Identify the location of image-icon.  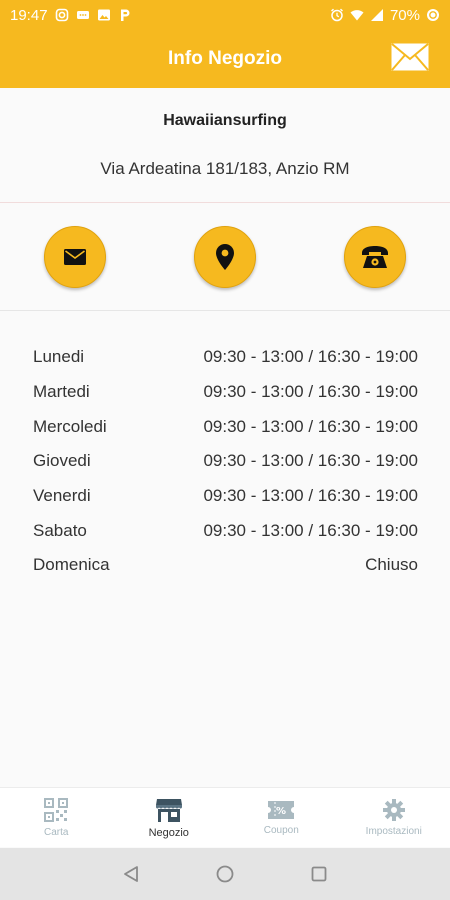
(104, 15).